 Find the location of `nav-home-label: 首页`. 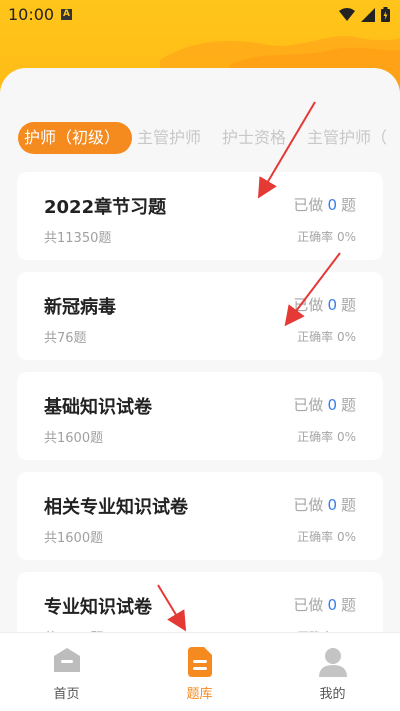

nav-home-label: 首页 is located at coordinates (66, 694).